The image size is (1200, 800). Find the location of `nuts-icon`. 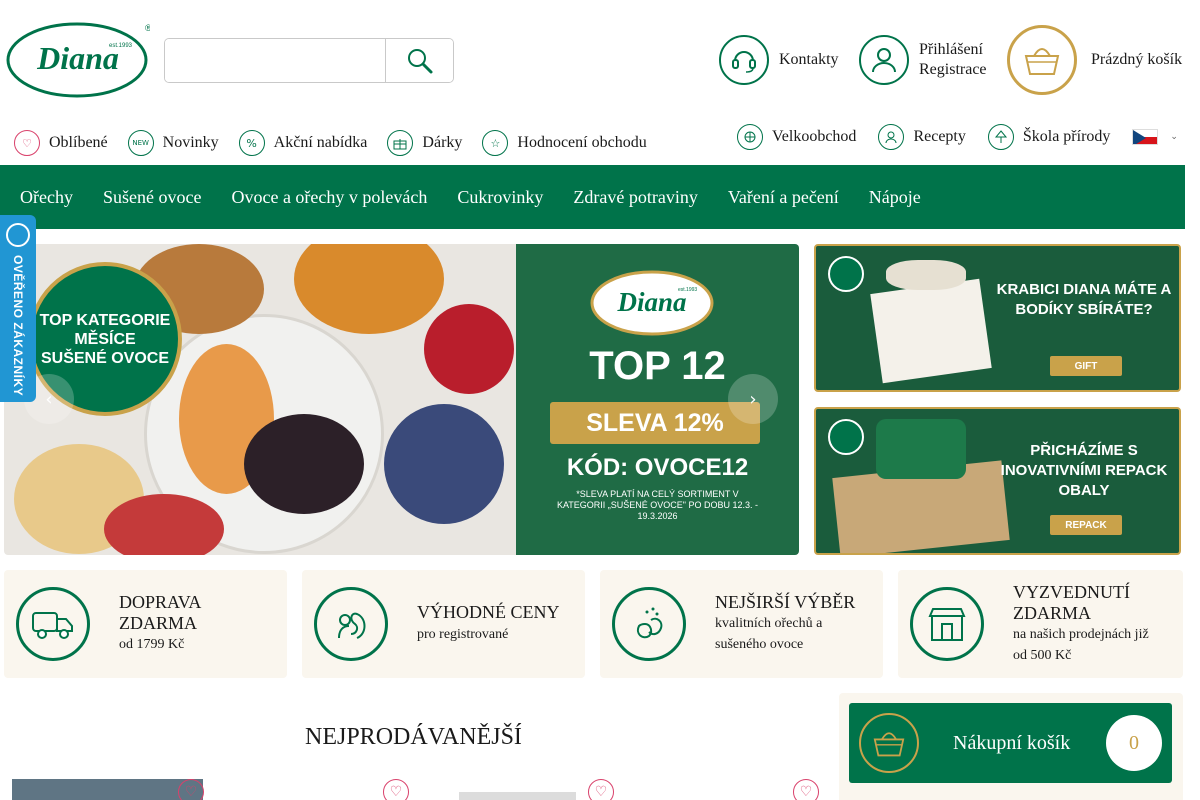

nuts-icon is located at coordinates (649, 624).